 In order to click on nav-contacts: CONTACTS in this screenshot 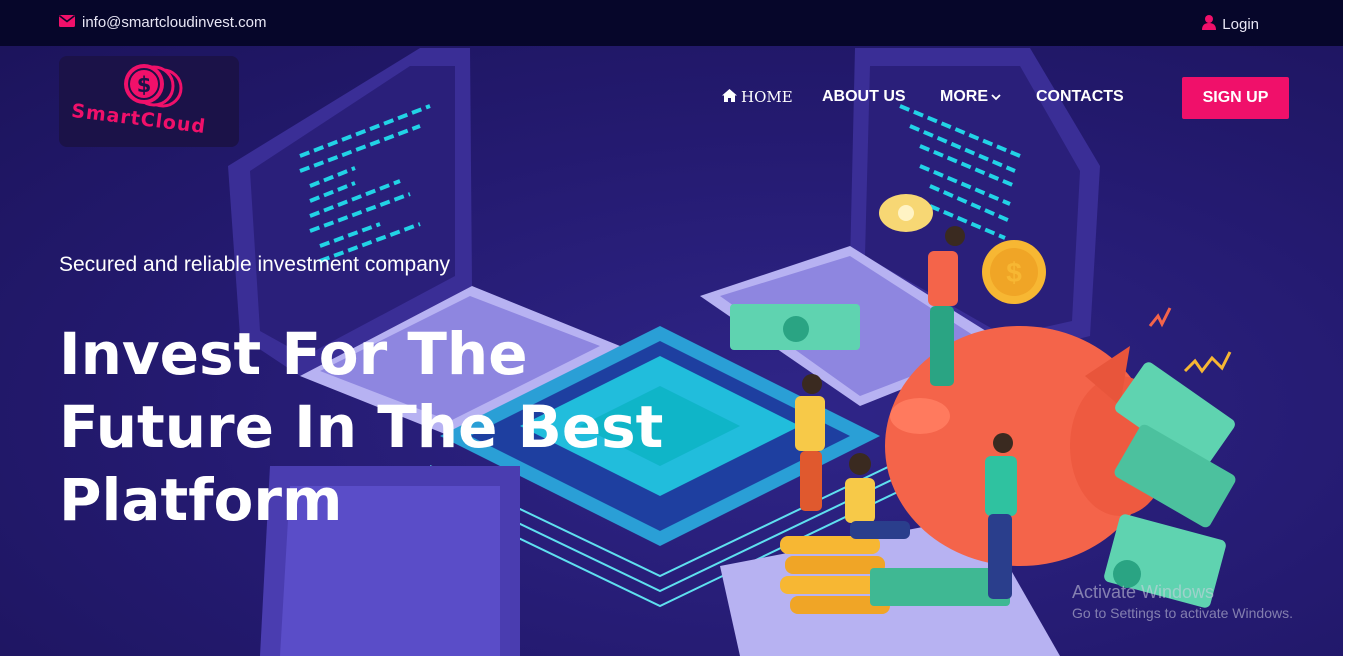, I will do `click(1080, 97)`.